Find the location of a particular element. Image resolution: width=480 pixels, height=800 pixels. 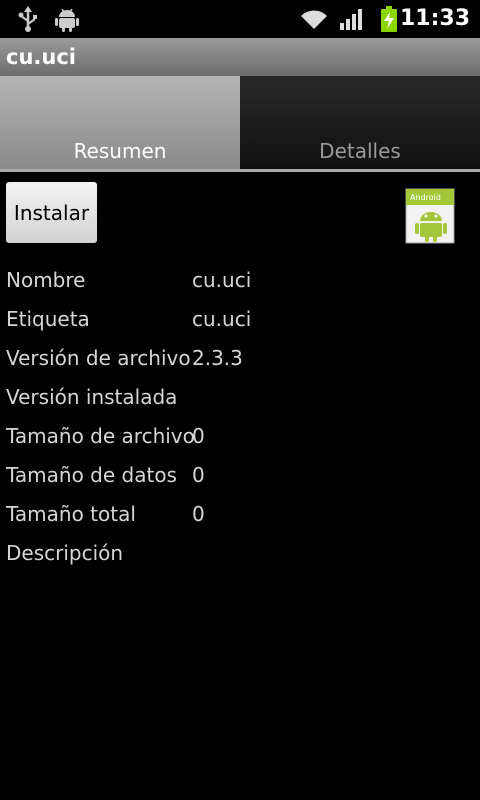

detail-label: Versión instalada is located at coordinates (92, 397).